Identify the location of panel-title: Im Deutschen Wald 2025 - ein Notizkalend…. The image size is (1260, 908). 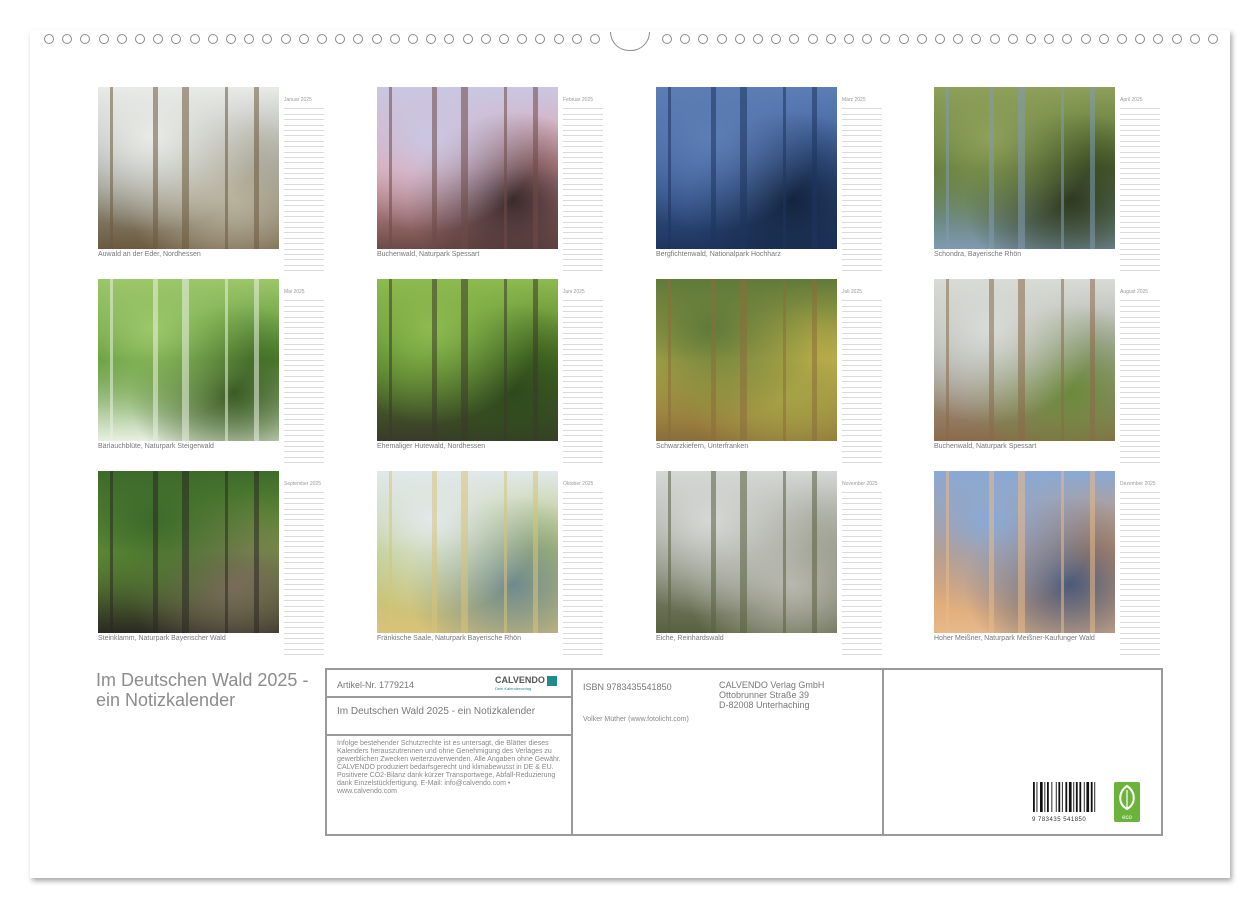
(436, 711).